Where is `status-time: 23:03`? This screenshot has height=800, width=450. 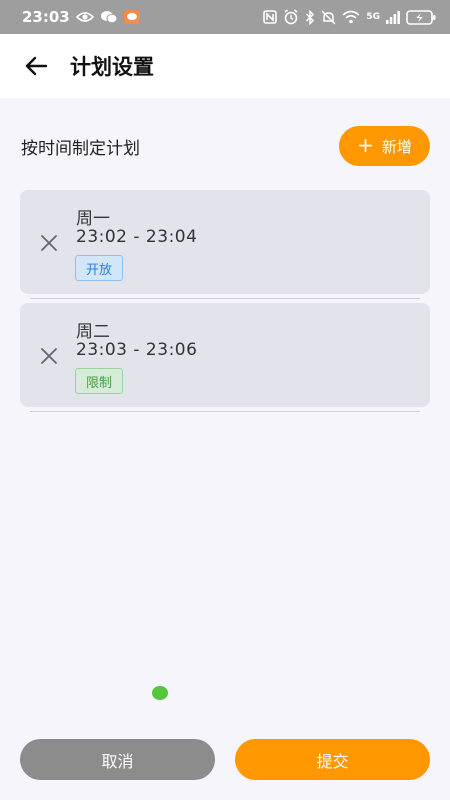 status-time: 23:03 is located at coordinates (46, 17).